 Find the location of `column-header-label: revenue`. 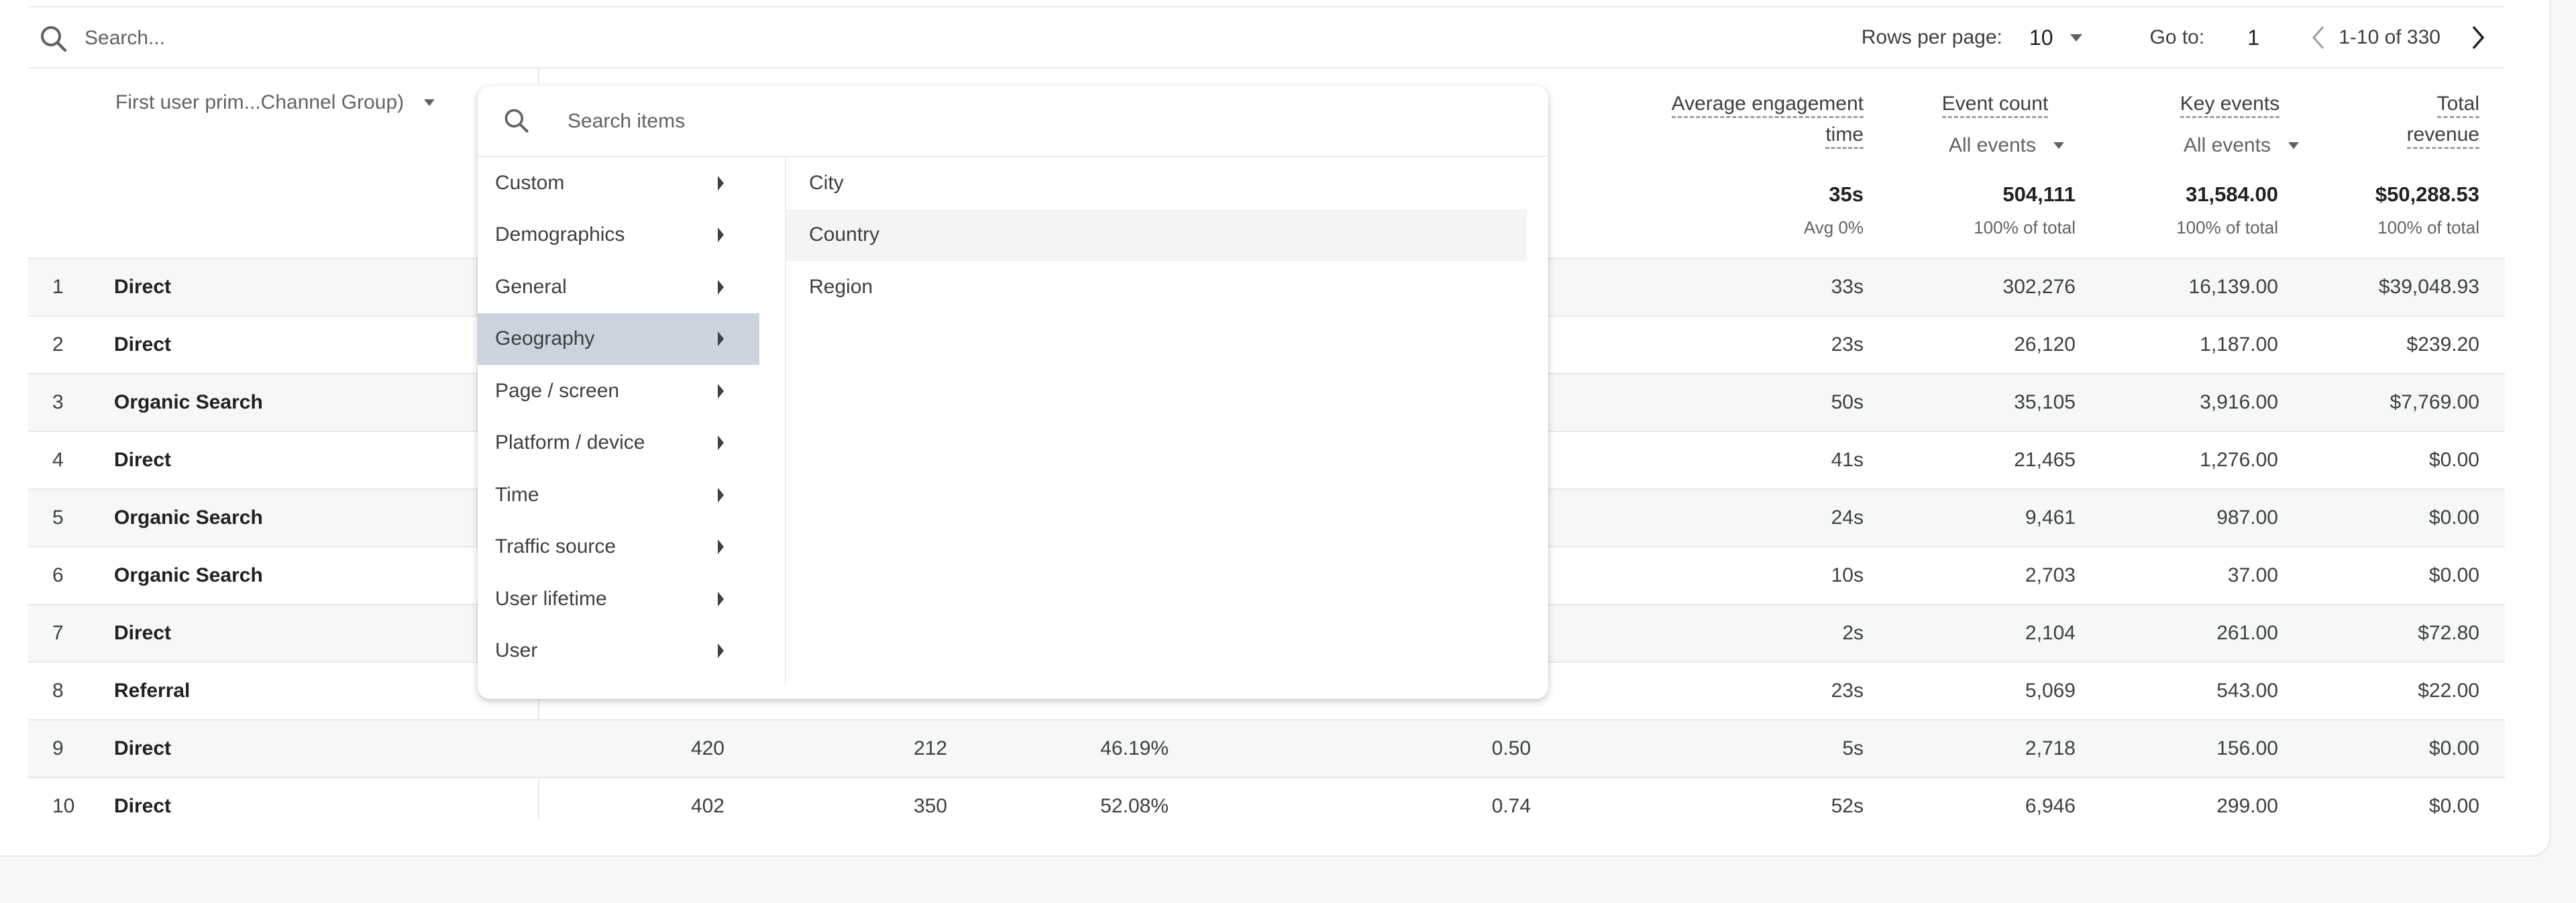

column-header-label: revenue is located at coordinates (2442, 136).